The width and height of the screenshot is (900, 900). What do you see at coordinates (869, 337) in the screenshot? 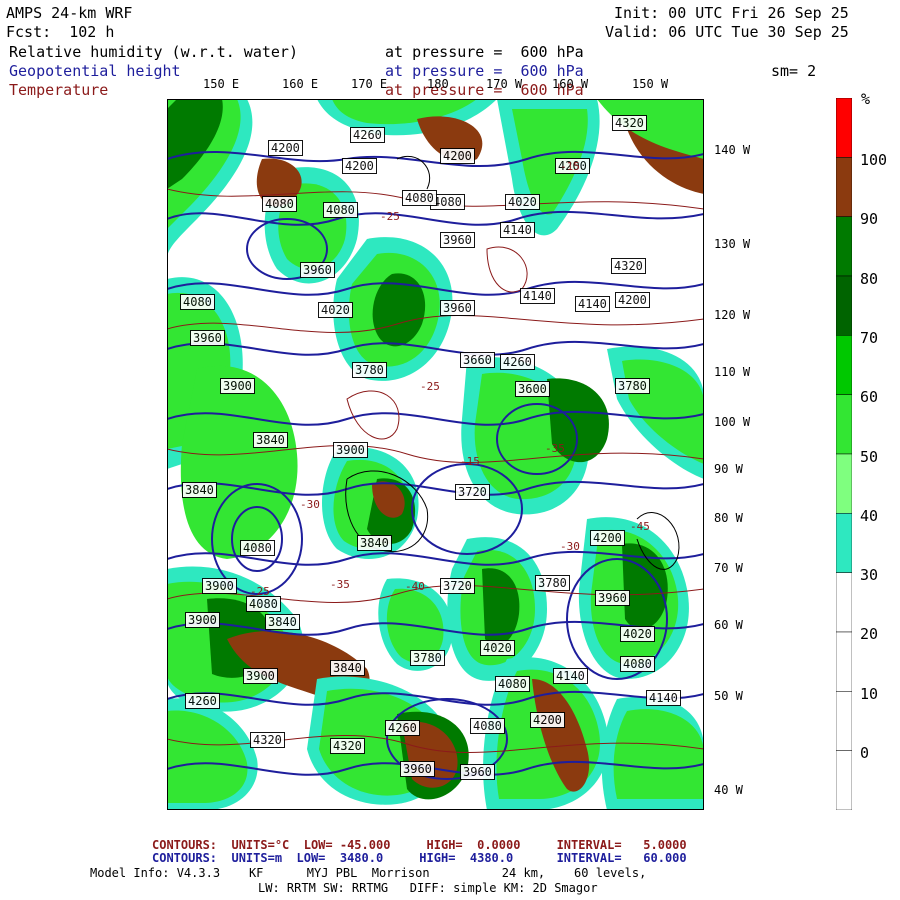
I see `colorbar-level-label: 70` at bounding box center [869, 337].